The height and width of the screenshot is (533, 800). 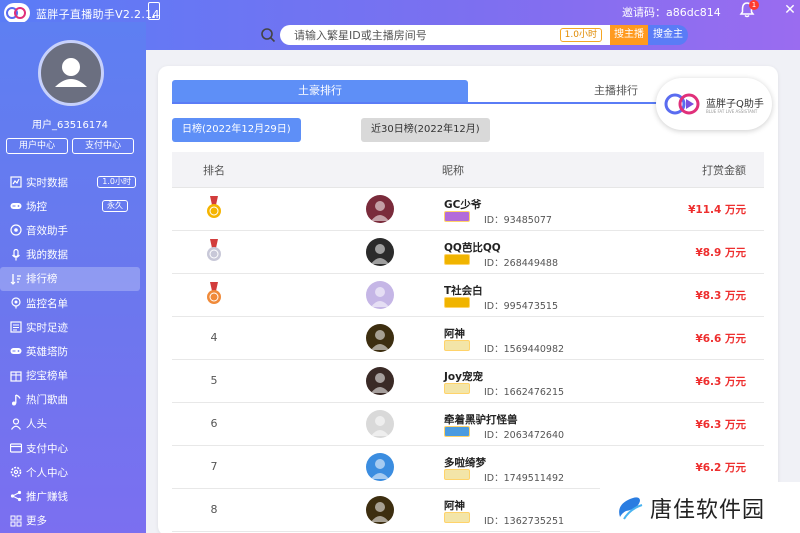 What do you see at coordinates (214, 380) in the screenshot?
I see `rank-number: 5` at bounding box center [214, 380].